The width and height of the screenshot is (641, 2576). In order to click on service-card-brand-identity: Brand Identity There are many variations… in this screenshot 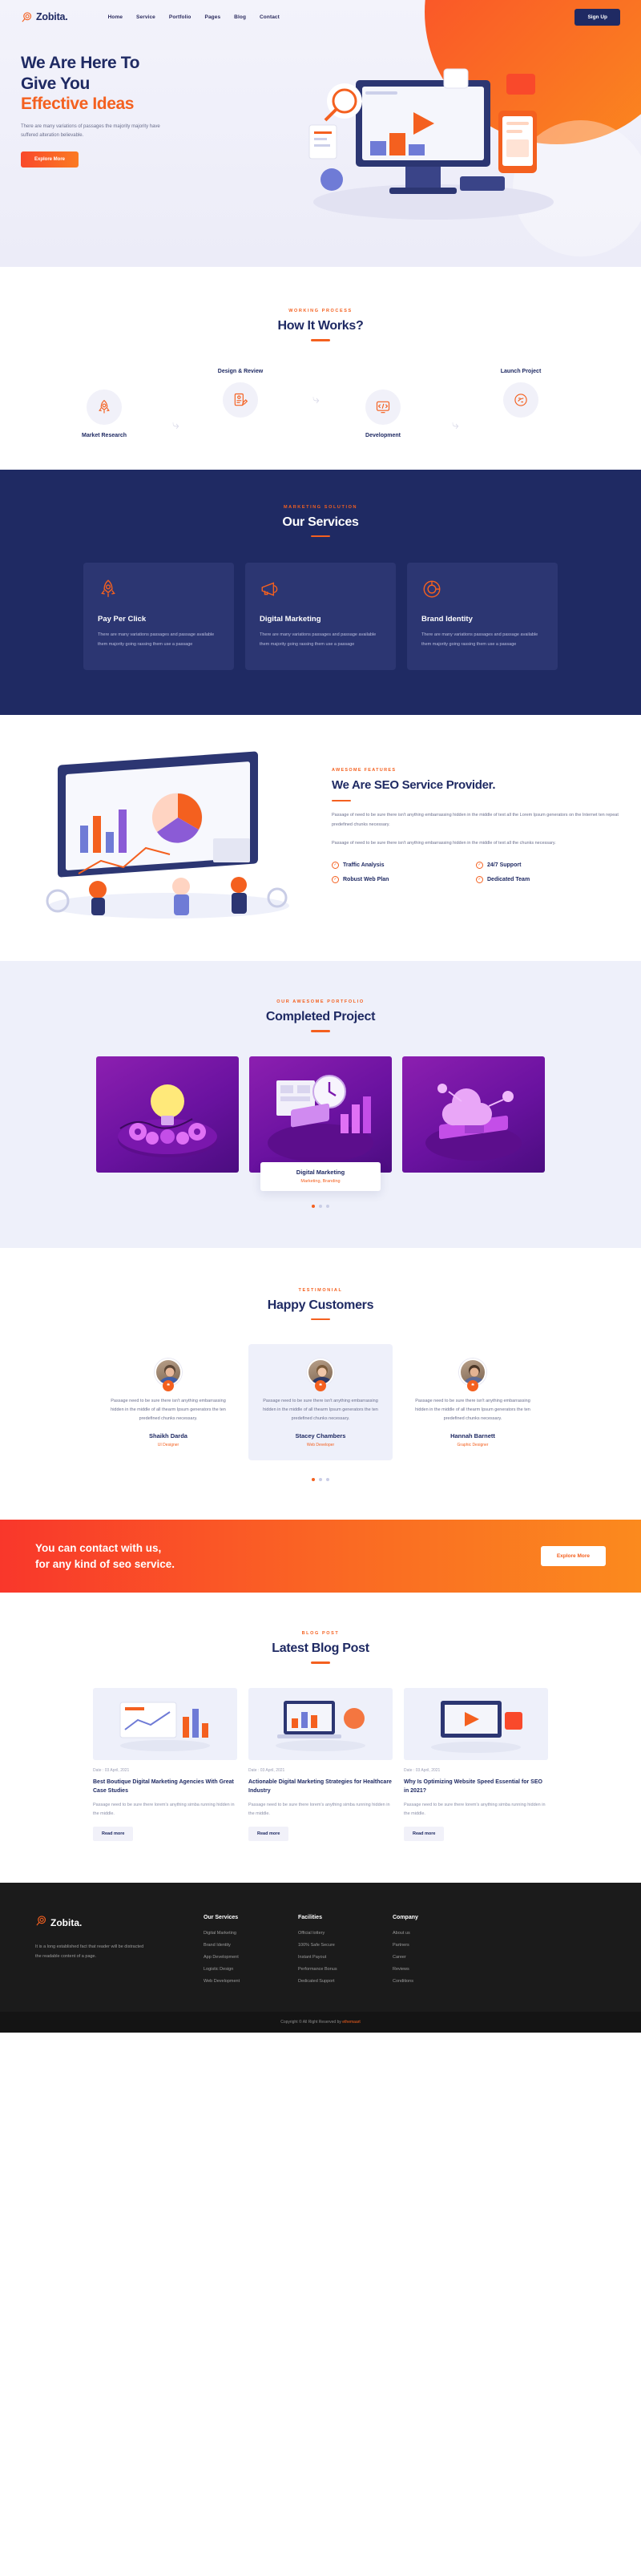, I will do `click(482, 617)`.